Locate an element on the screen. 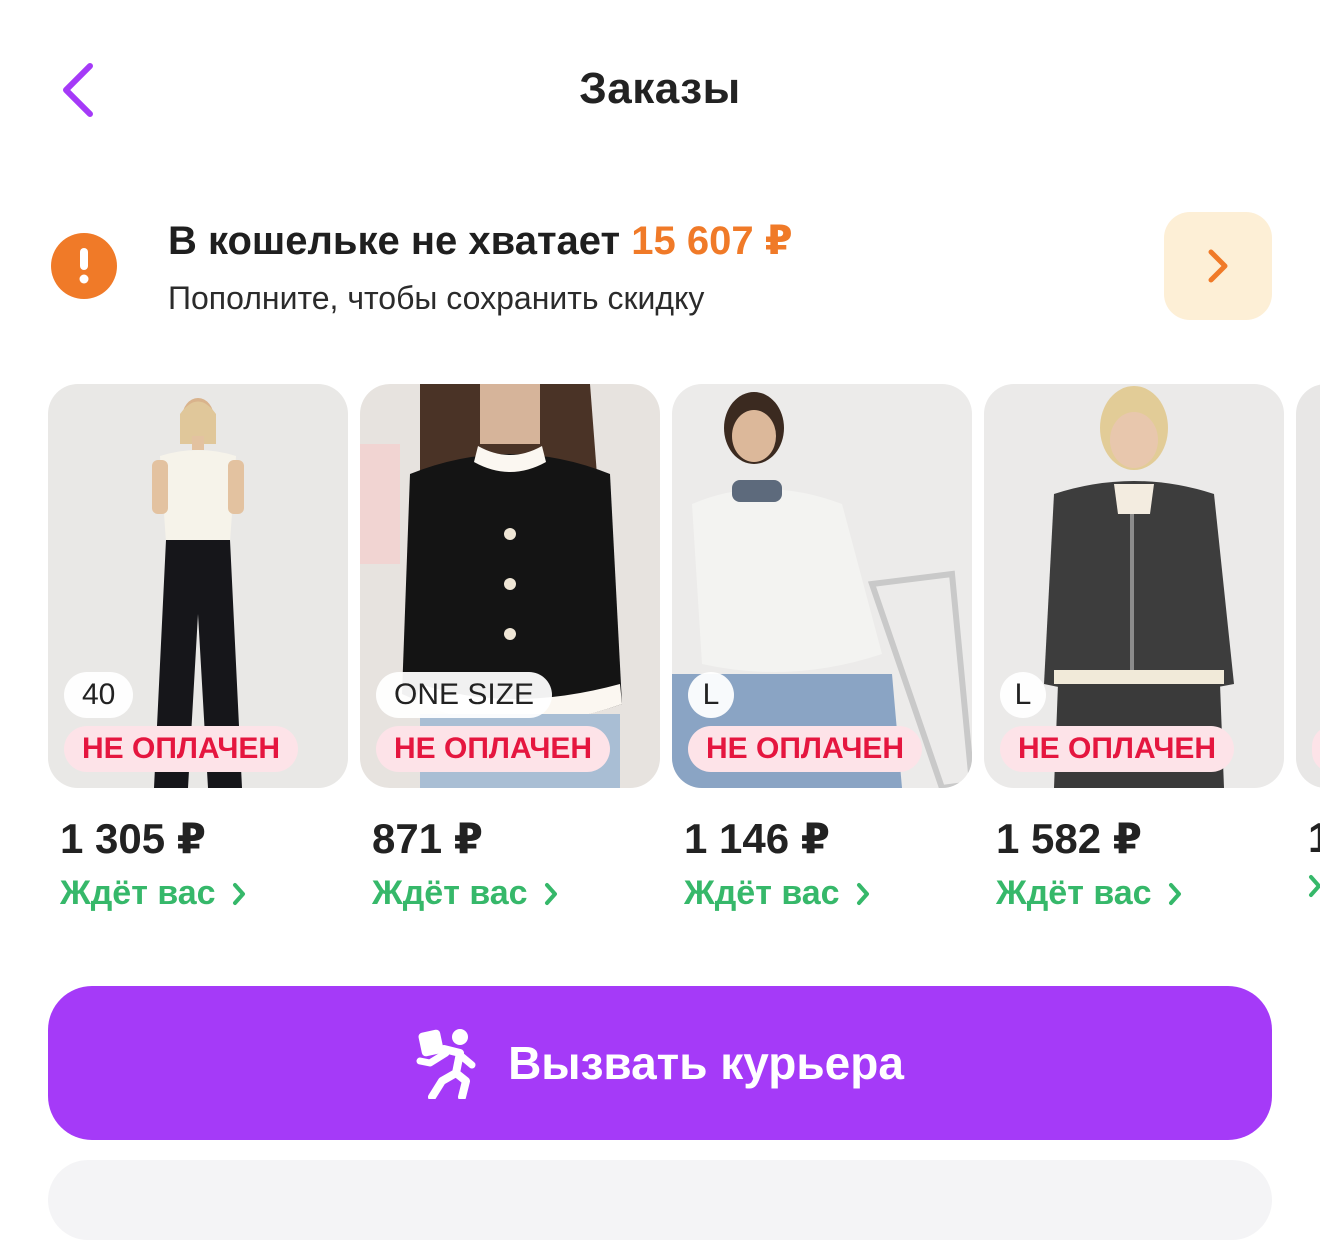  top-bar: Заказы is located at coordinates (660, 90).